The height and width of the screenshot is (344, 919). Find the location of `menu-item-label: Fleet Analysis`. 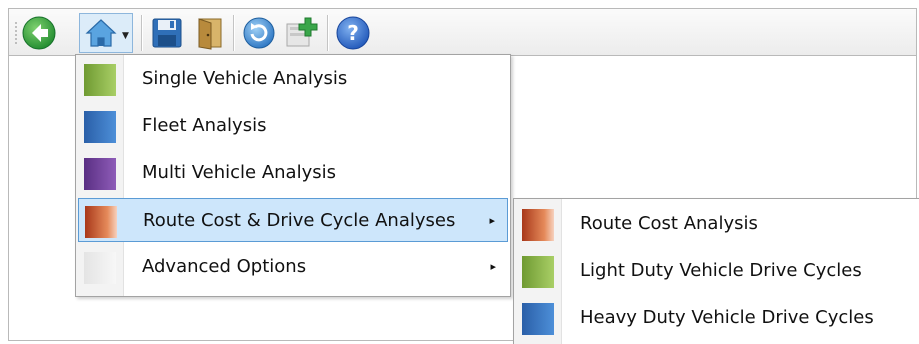

menu-item-label: Fleet Analysis is located at coordinates (204, 125).